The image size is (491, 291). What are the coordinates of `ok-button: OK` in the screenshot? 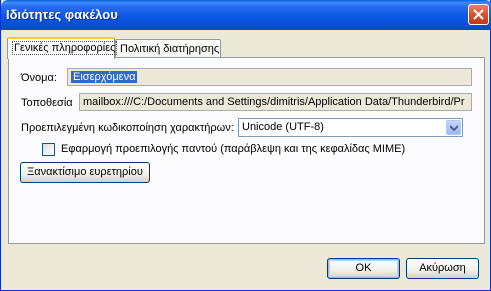 It's located at (363, 268).